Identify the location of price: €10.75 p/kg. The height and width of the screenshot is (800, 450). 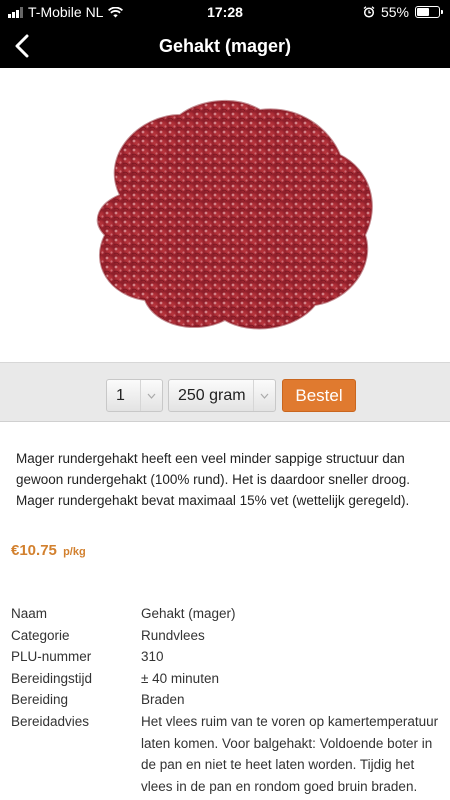
(48, 550).